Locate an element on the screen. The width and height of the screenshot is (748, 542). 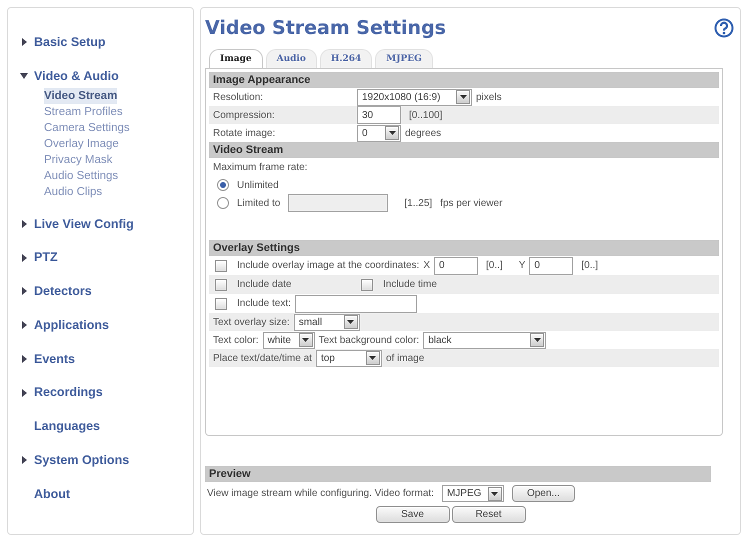
field-label: Compression: is located at coordinates (244, 115).